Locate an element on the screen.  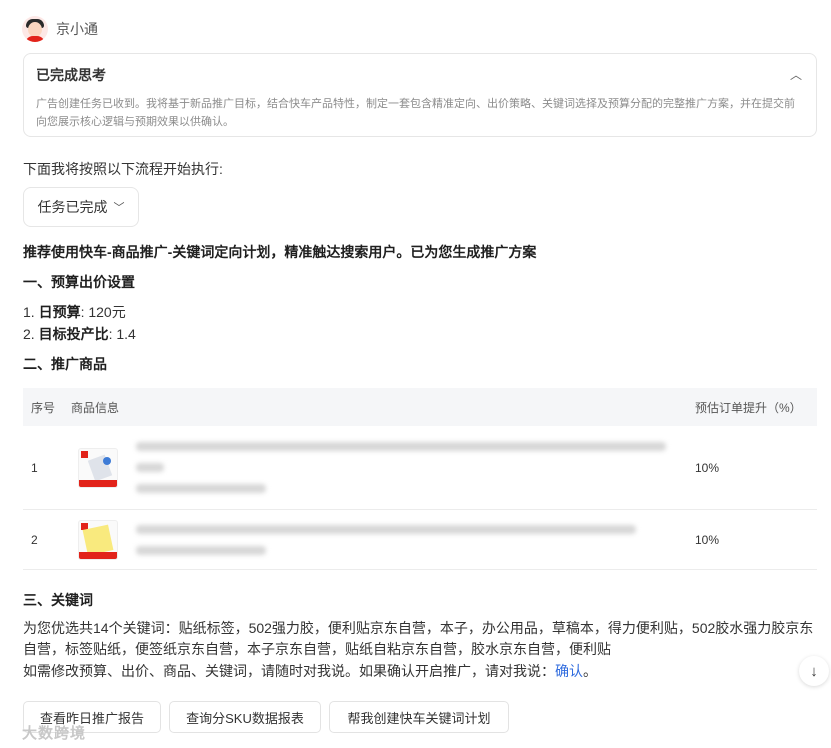
column-prediction: 预估订单提升（%） is located at coordinates (748, 407).